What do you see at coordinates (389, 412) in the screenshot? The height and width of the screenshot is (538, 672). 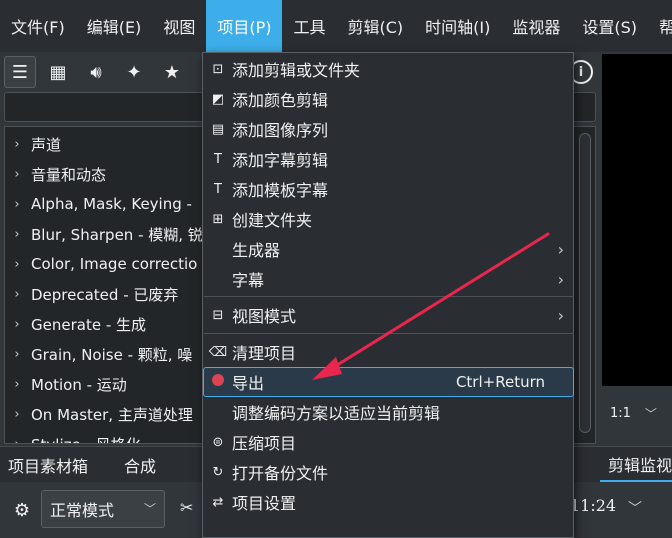 I see `menu-item-adjust-profile: 调整编码方案以适应当前剪辑` at bounding box center [389, 412].